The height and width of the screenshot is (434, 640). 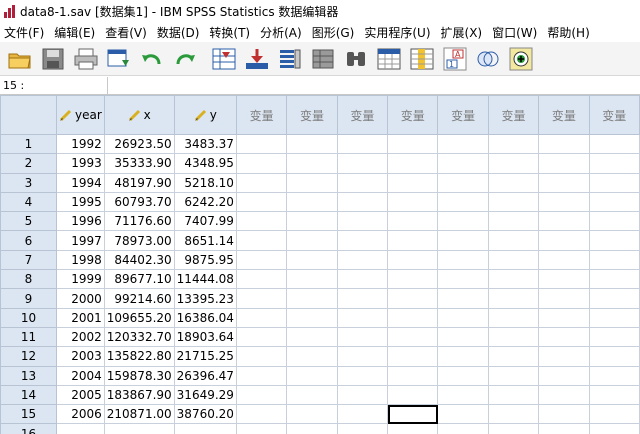 I want to click on data-cell-y: 5218.10, so click(x=205, y=182).